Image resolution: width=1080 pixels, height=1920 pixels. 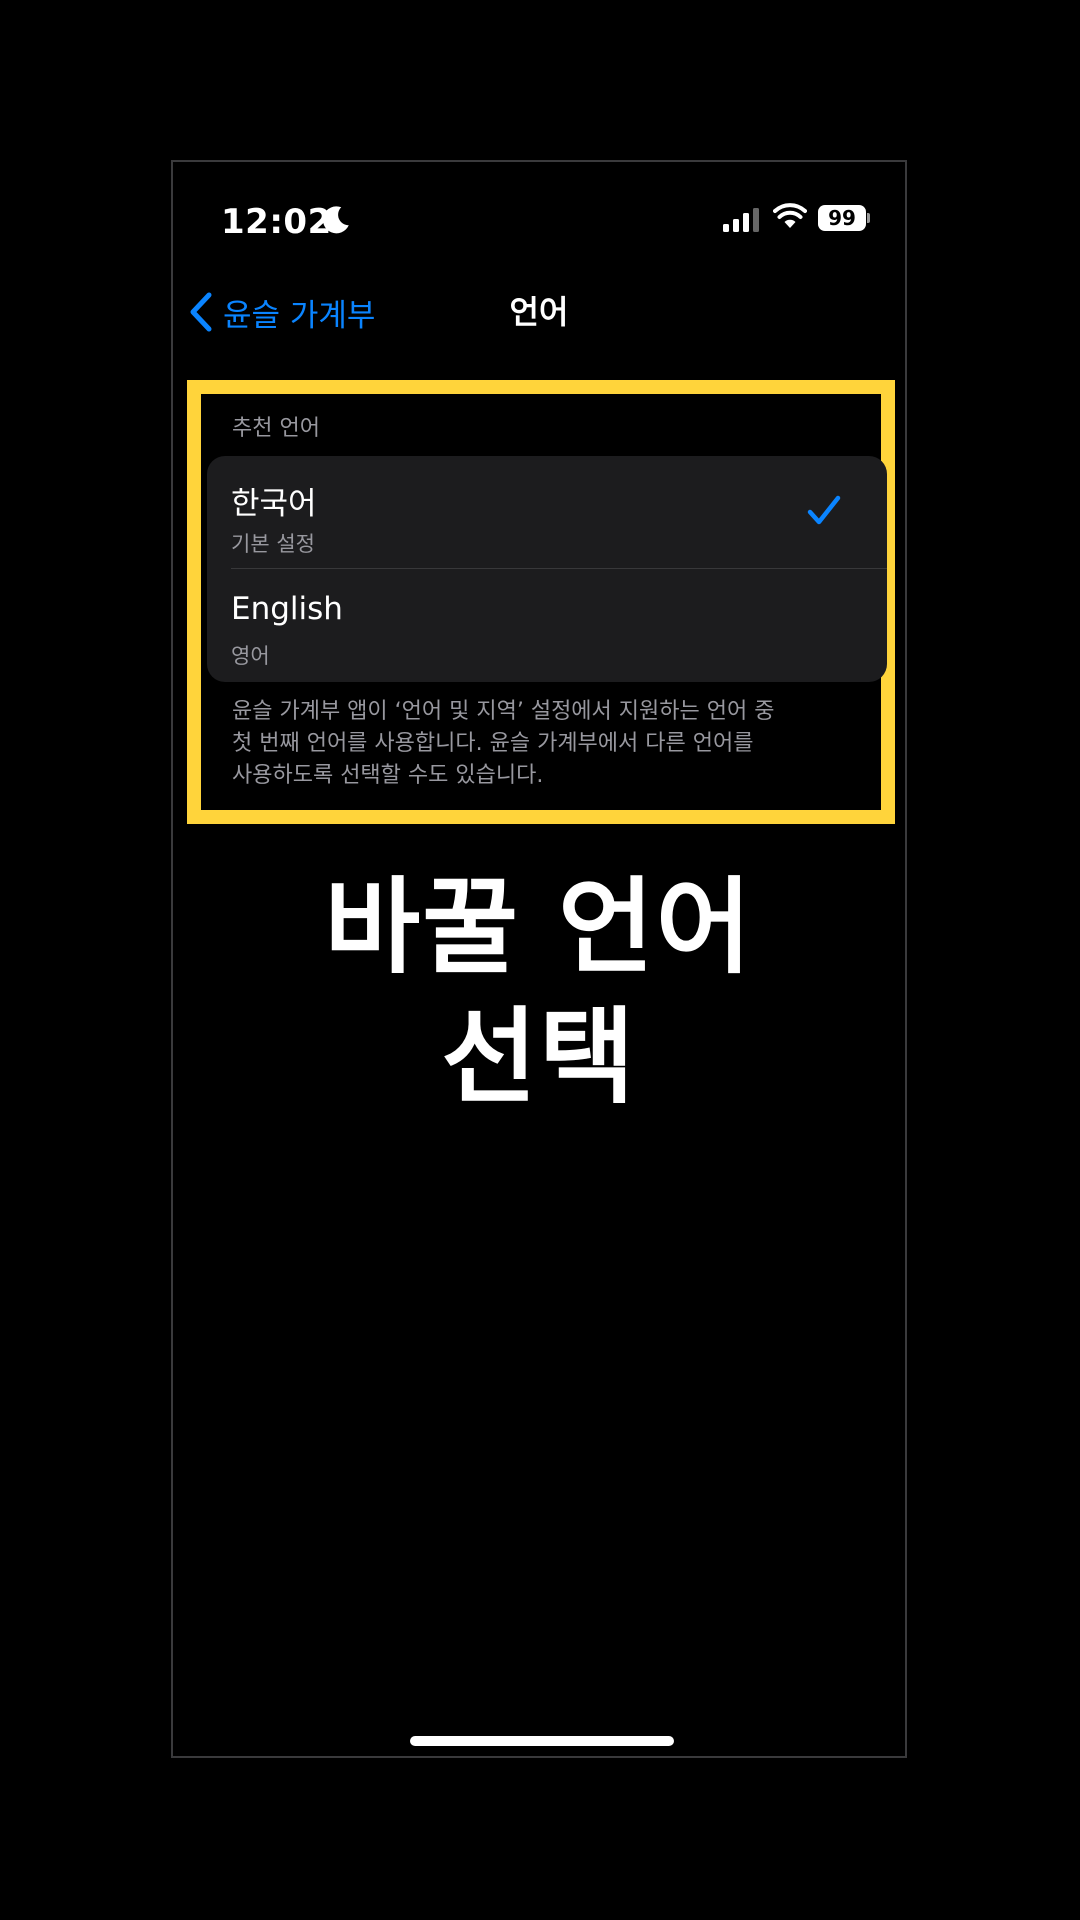 I want to click on section-header: 추천 언어, so click(x=276, y=428).